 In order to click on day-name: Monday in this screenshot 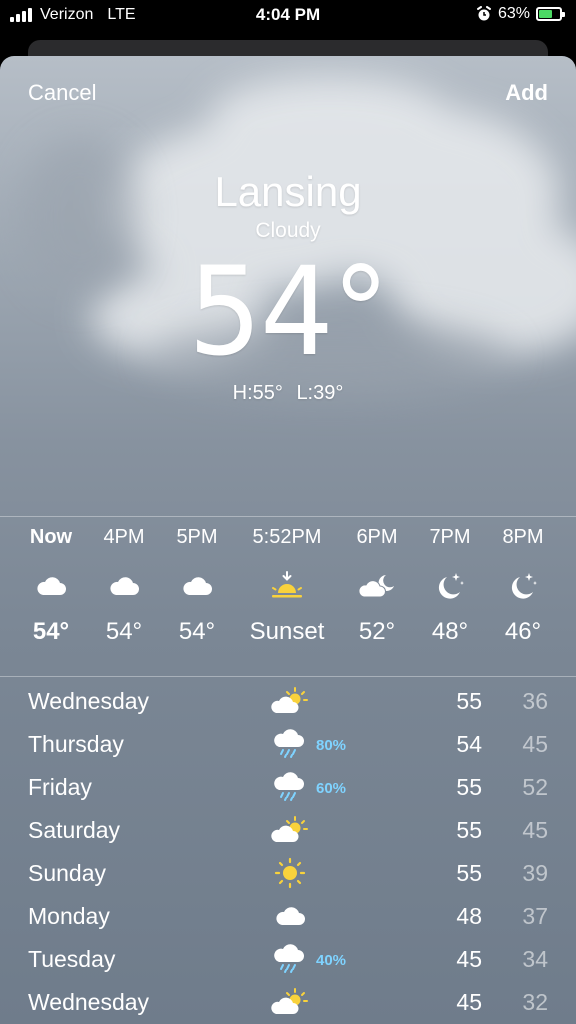, I will do `click(69, 916)`.